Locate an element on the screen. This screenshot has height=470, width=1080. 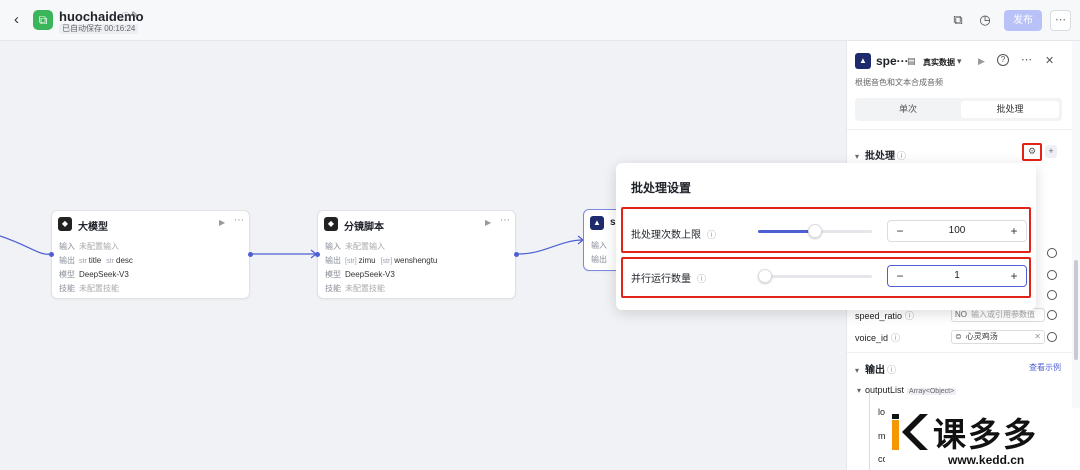
batch-limit-value: 100 is located at coordinates (957, 230).